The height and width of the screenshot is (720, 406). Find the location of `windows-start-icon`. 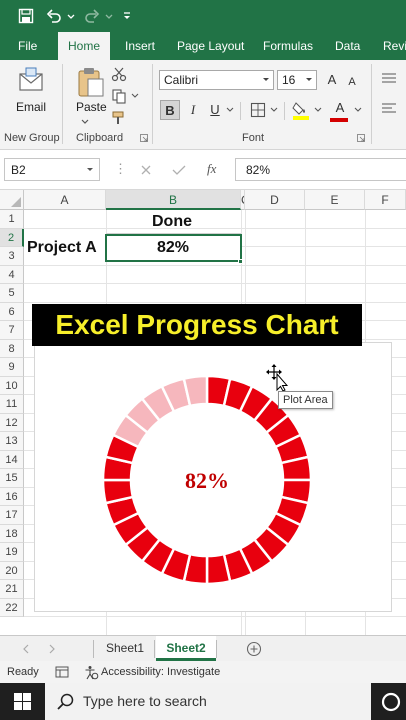

windows-start-icon is located at coordinates (22, 701).